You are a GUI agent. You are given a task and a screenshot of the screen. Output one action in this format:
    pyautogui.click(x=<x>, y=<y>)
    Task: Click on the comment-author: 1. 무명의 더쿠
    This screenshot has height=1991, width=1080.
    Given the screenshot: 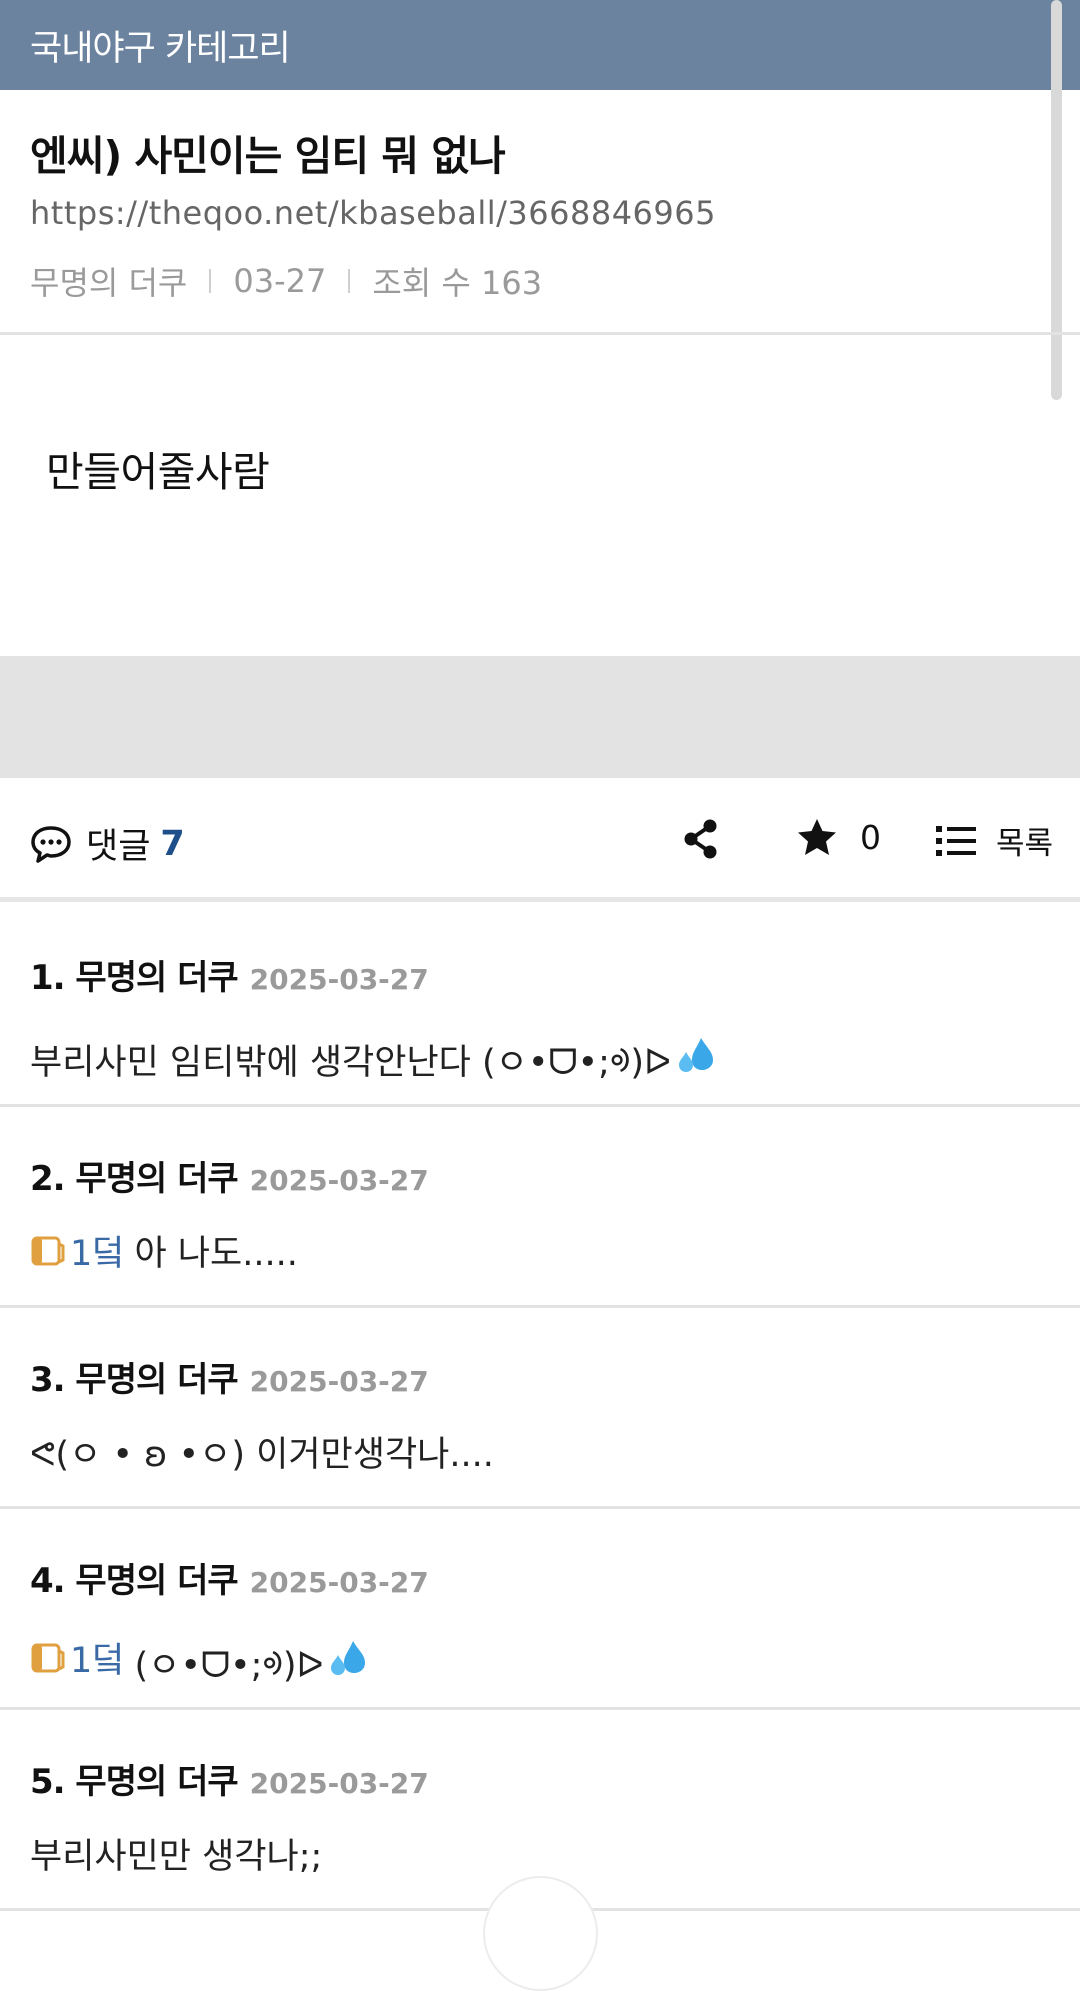 What is the action you would take?
    pyautogui.click(x=134, y=978)
    